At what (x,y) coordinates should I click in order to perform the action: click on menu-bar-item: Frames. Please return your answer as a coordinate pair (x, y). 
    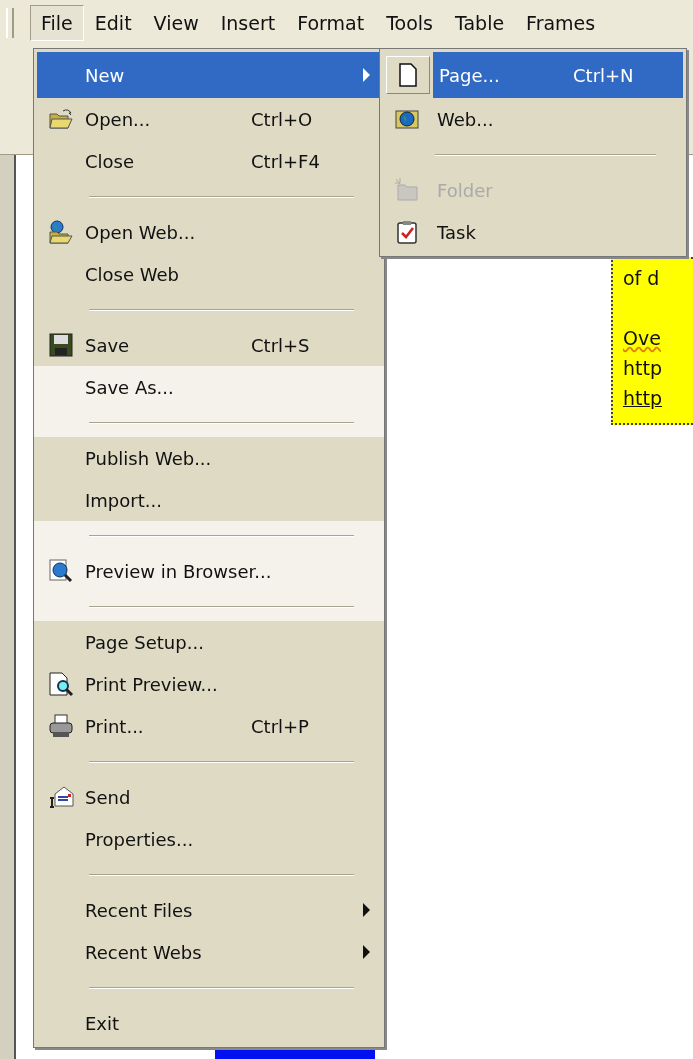
    Looking at the image, I should click on (561, 23).